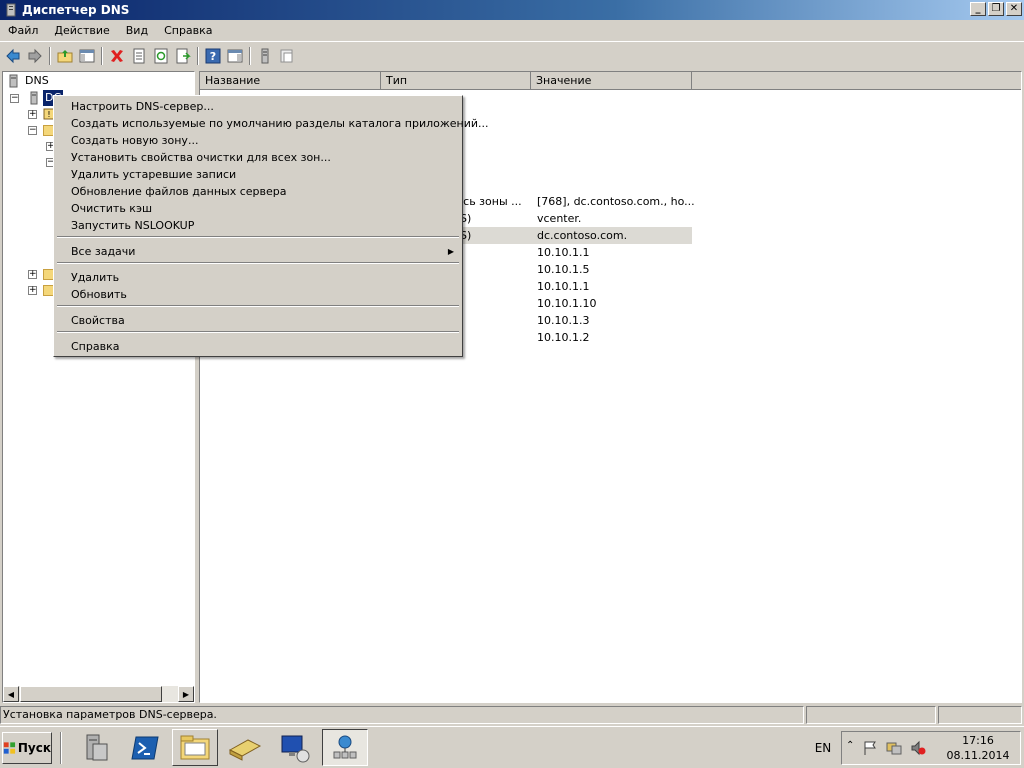  I want to click on delete-x-icon, so click(117, 56).